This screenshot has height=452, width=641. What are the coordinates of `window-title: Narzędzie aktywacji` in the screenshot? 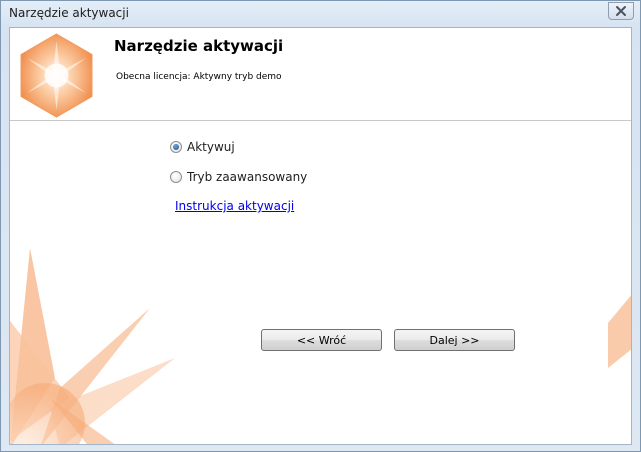 It's located at (69, 13).